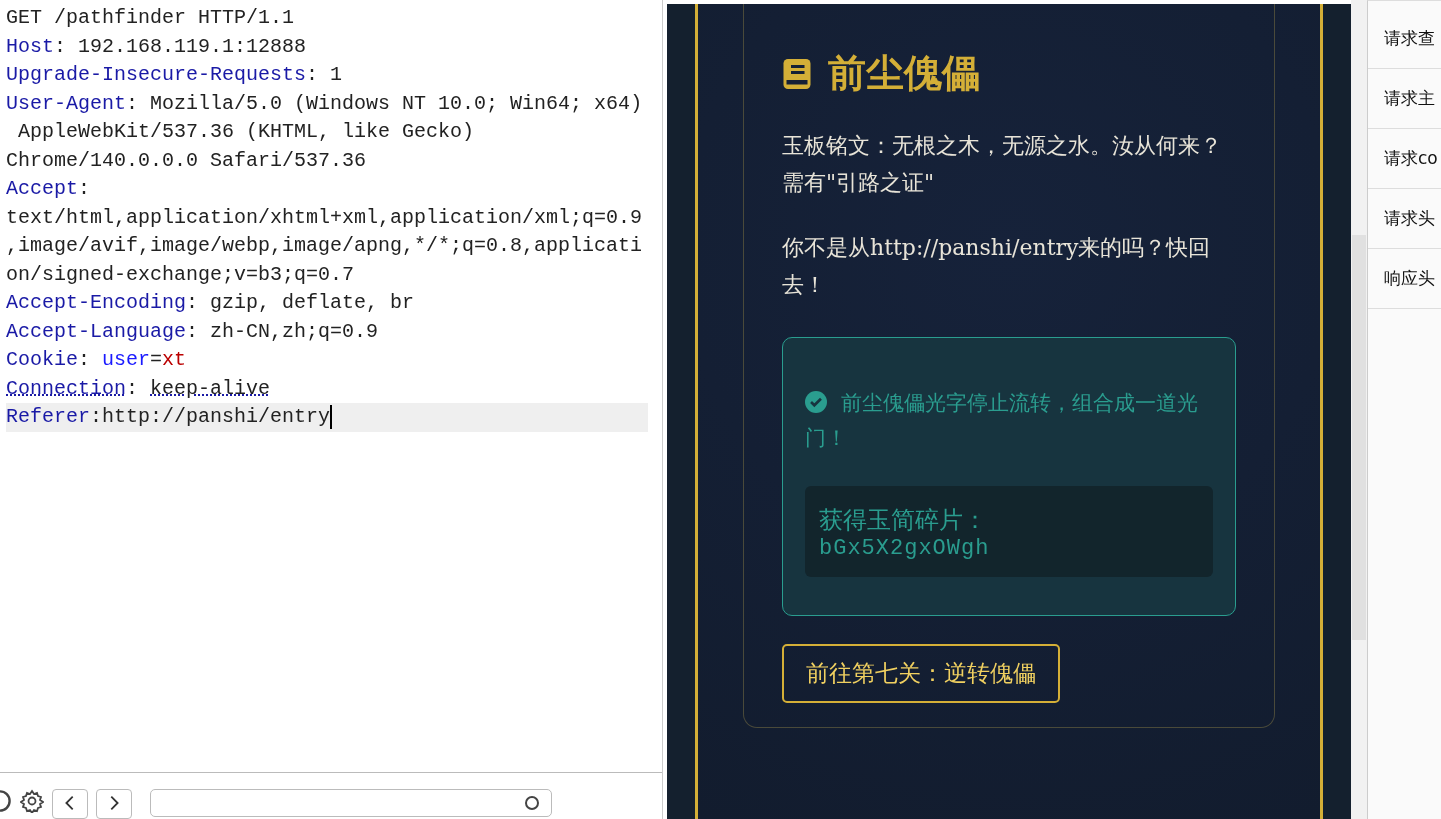  Describe the element at coordinates (1409, 38) in the screenshot. I see `inspector-item: 请求查` at that location.